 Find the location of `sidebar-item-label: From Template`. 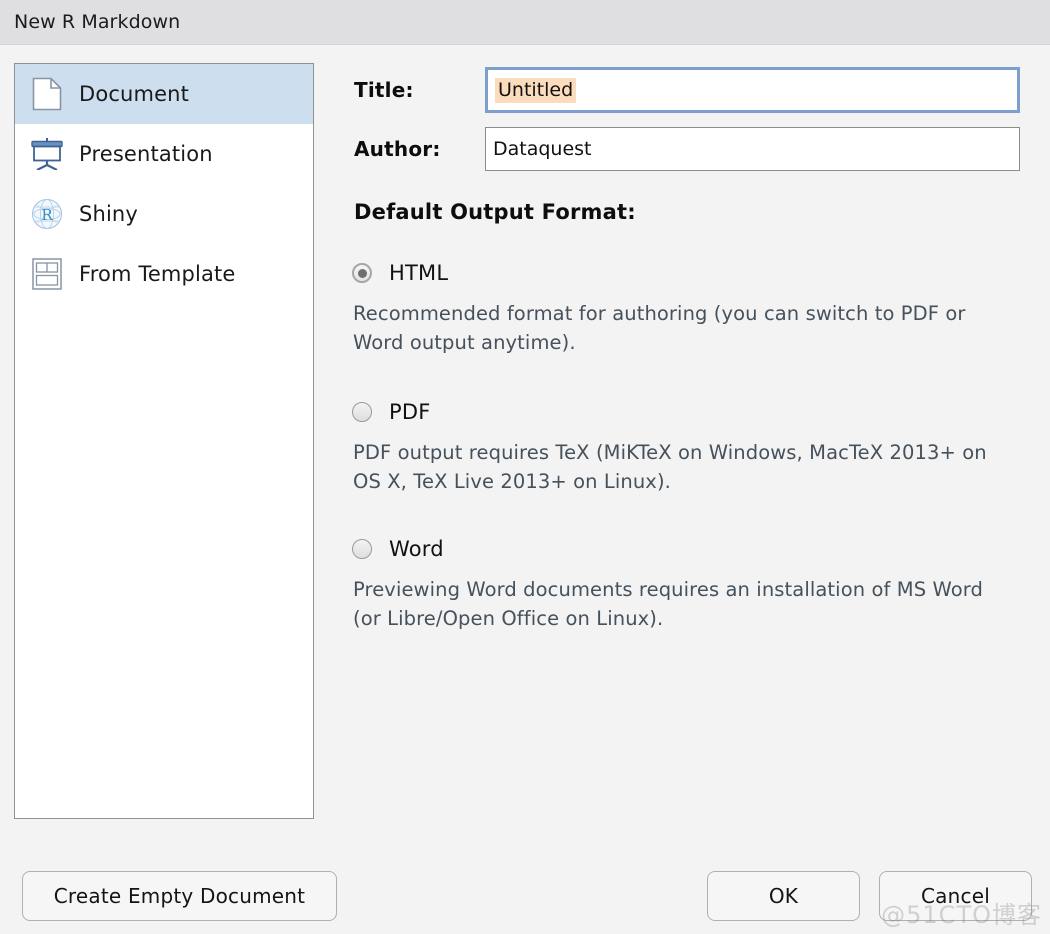

sidebar-item-label: From Template is located at coordinates (157, 274).